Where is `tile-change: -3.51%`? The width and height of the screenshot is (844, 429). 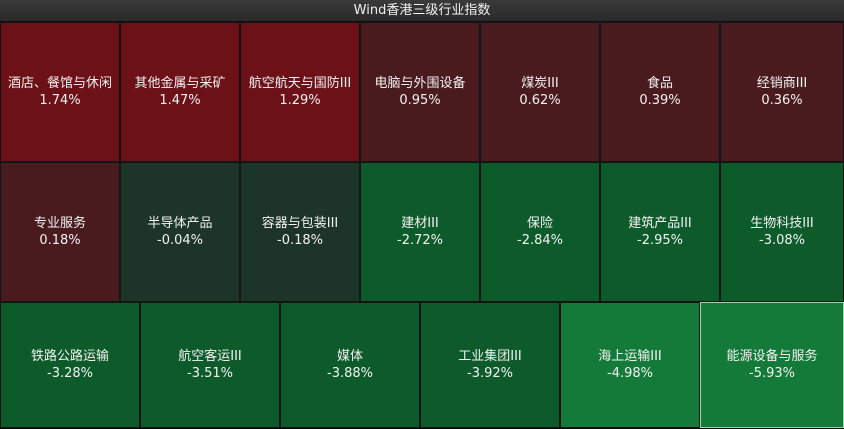
tile-change: -3.51% is located at coordinates (210, 373).